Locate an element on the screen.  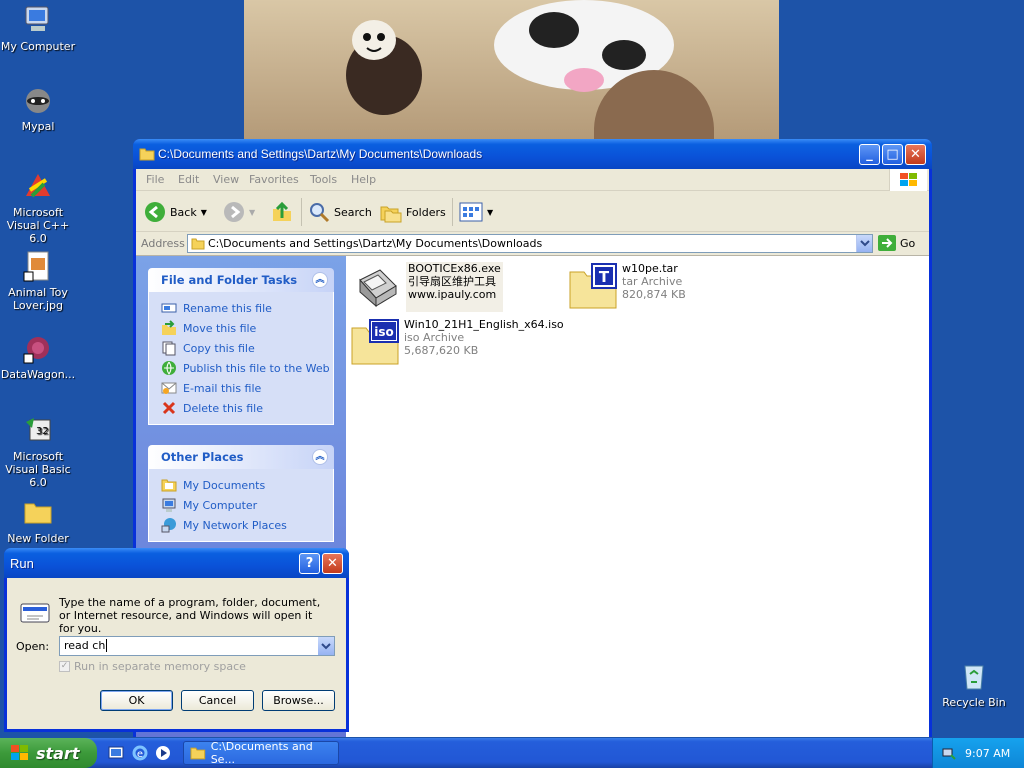
desktop-icon-visual-cpp: Microsoft Visual C++ 6.0 is located at coordinates (39, 207).